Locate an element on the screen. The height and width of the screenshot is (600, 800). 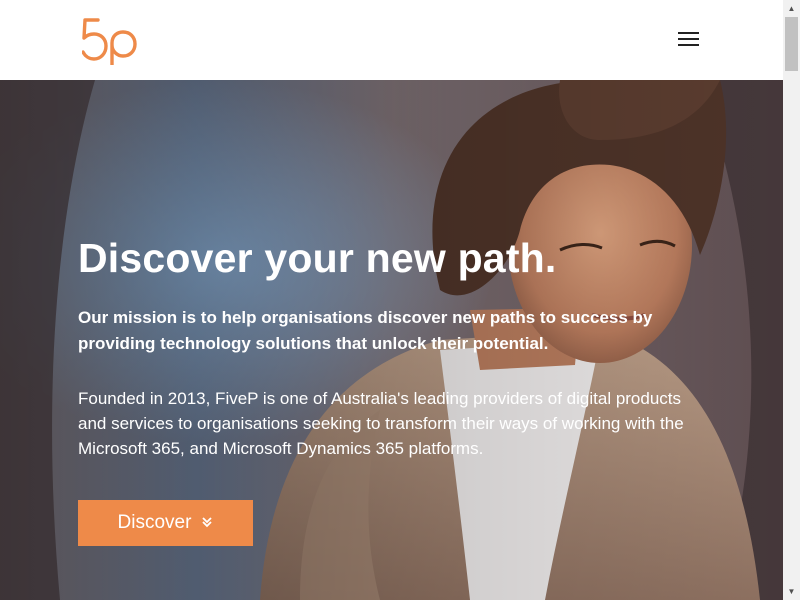
menu-bar-middle is located at coordinates (688, 39).